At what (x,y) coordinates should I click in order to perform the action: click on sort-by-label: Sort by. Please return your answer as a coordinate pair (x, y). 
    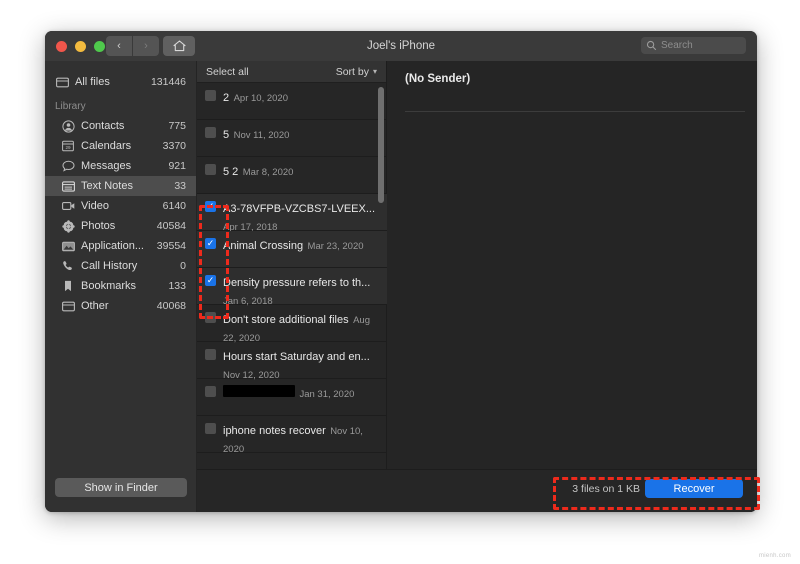
    Looking at the image, I should click on (352, 71).